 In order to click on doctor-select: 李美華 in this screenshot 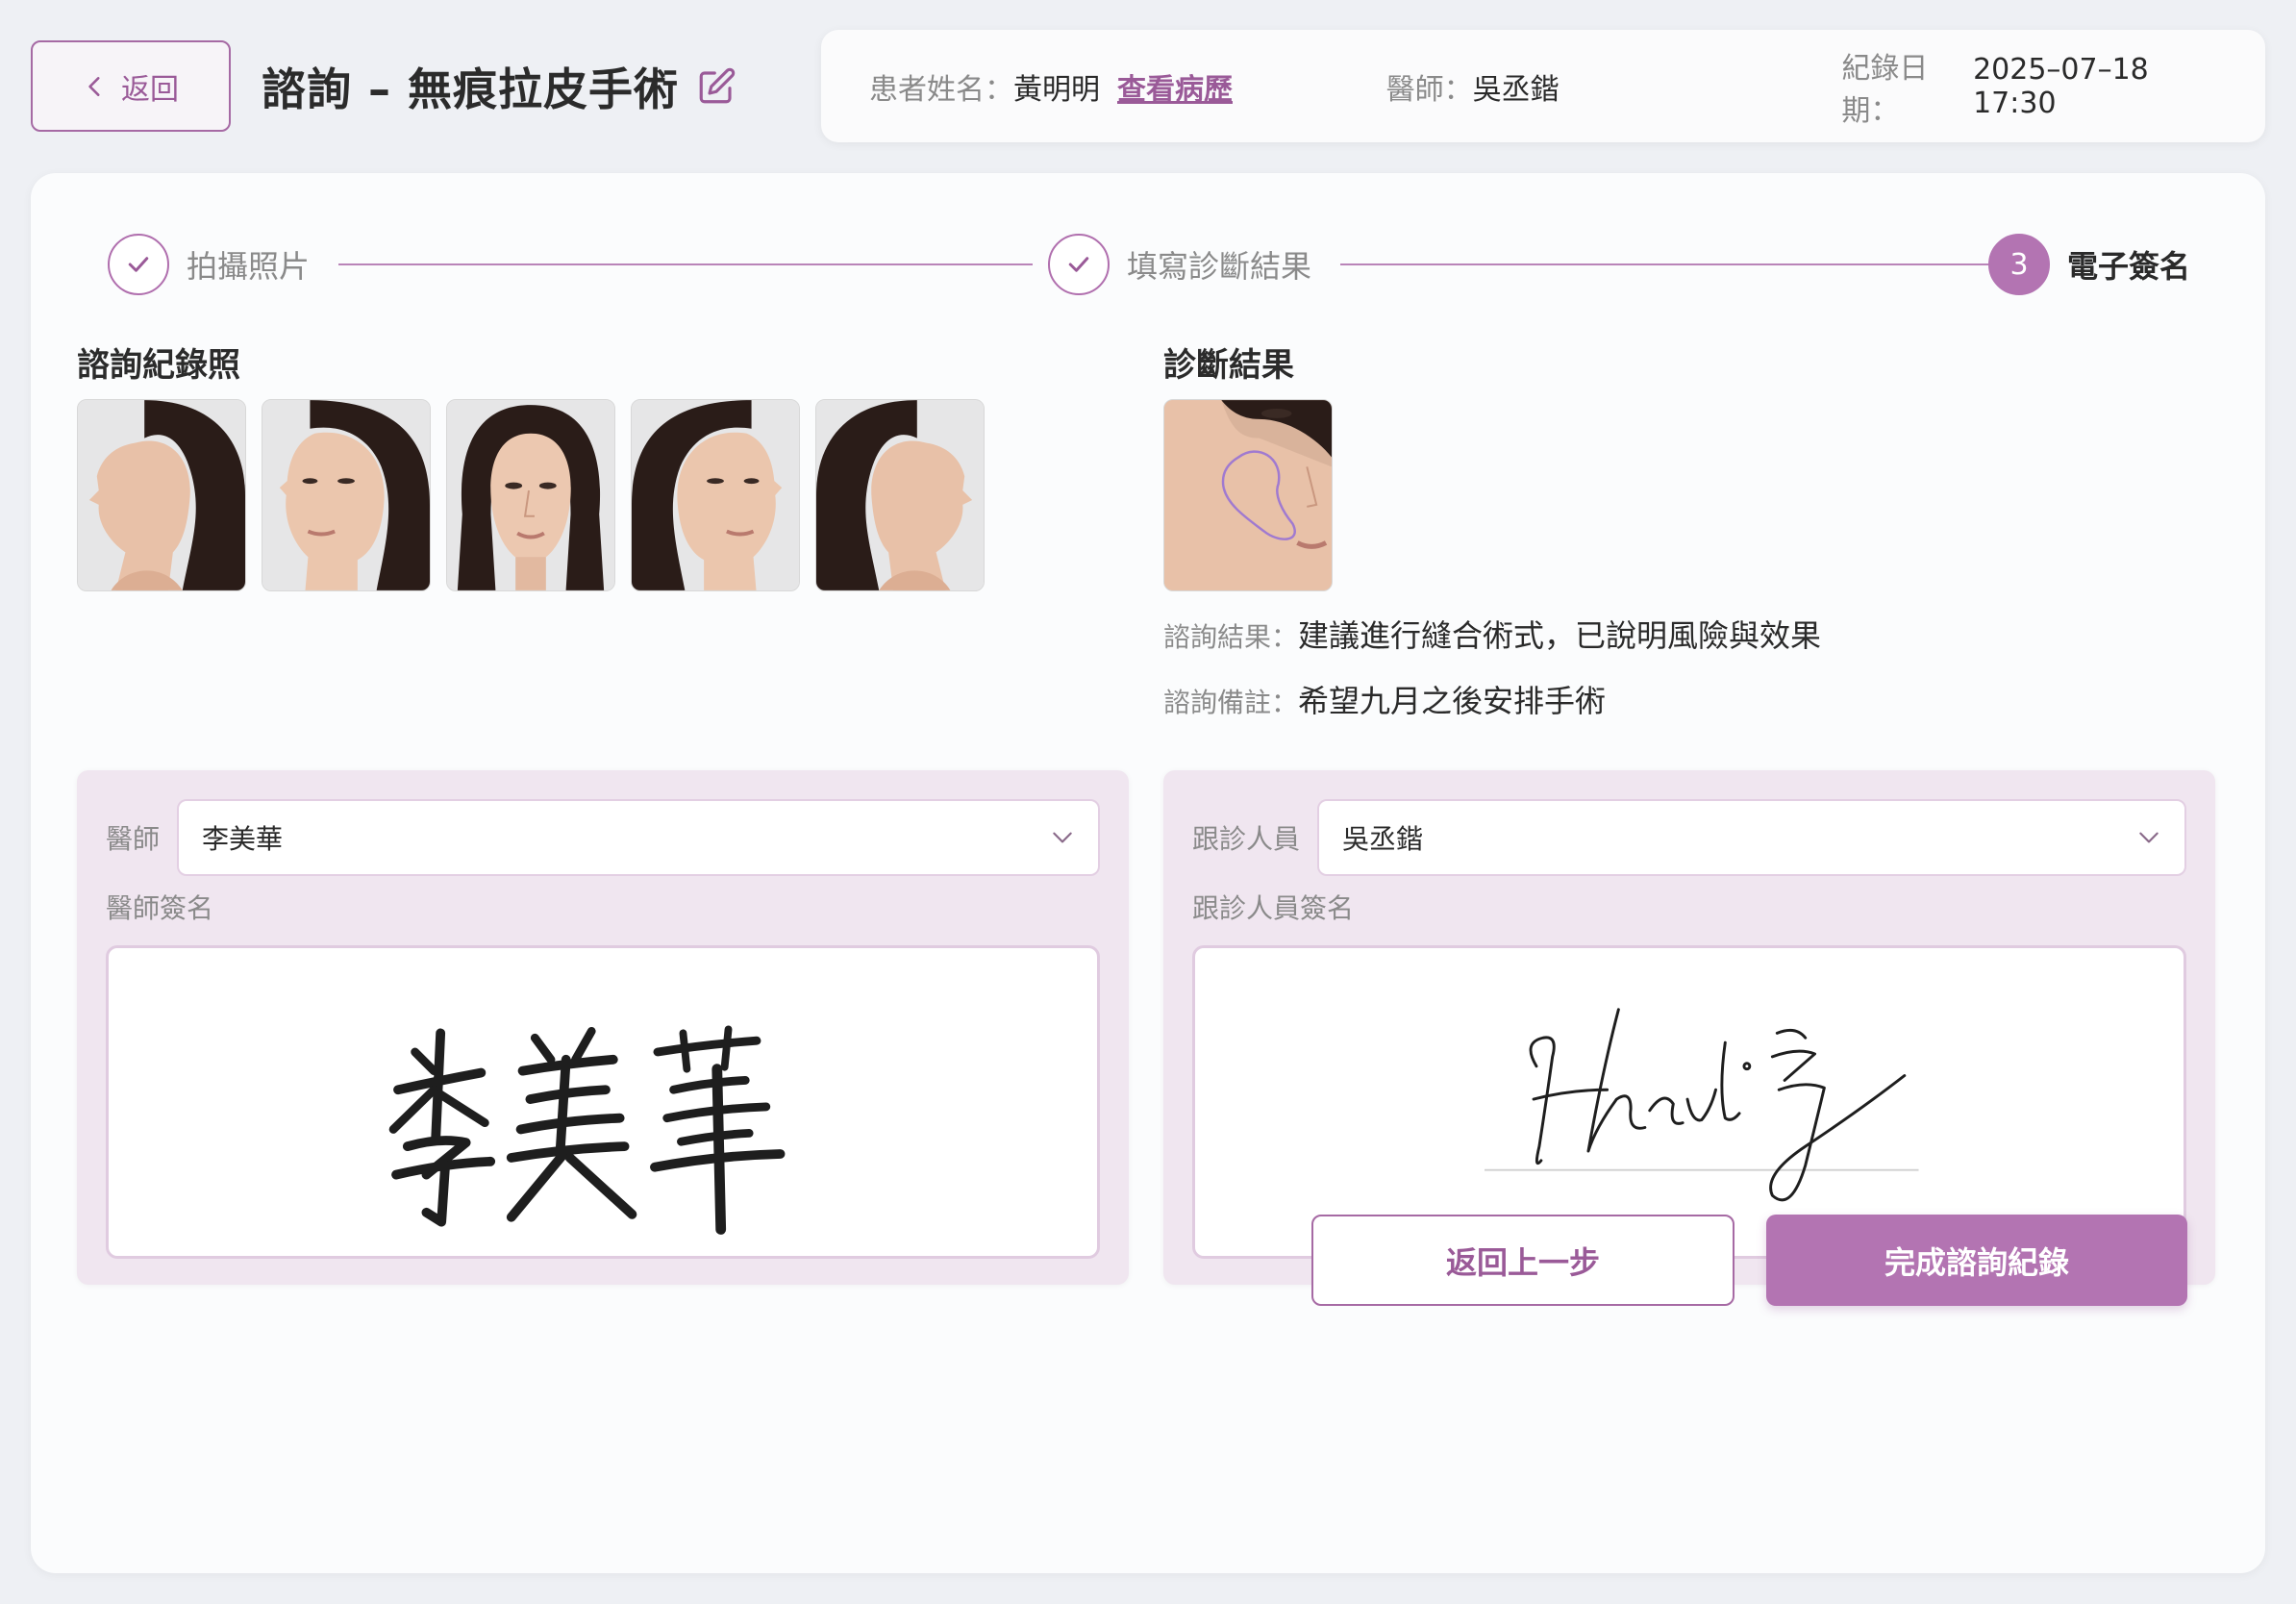, I will do `click(639, 837)`.